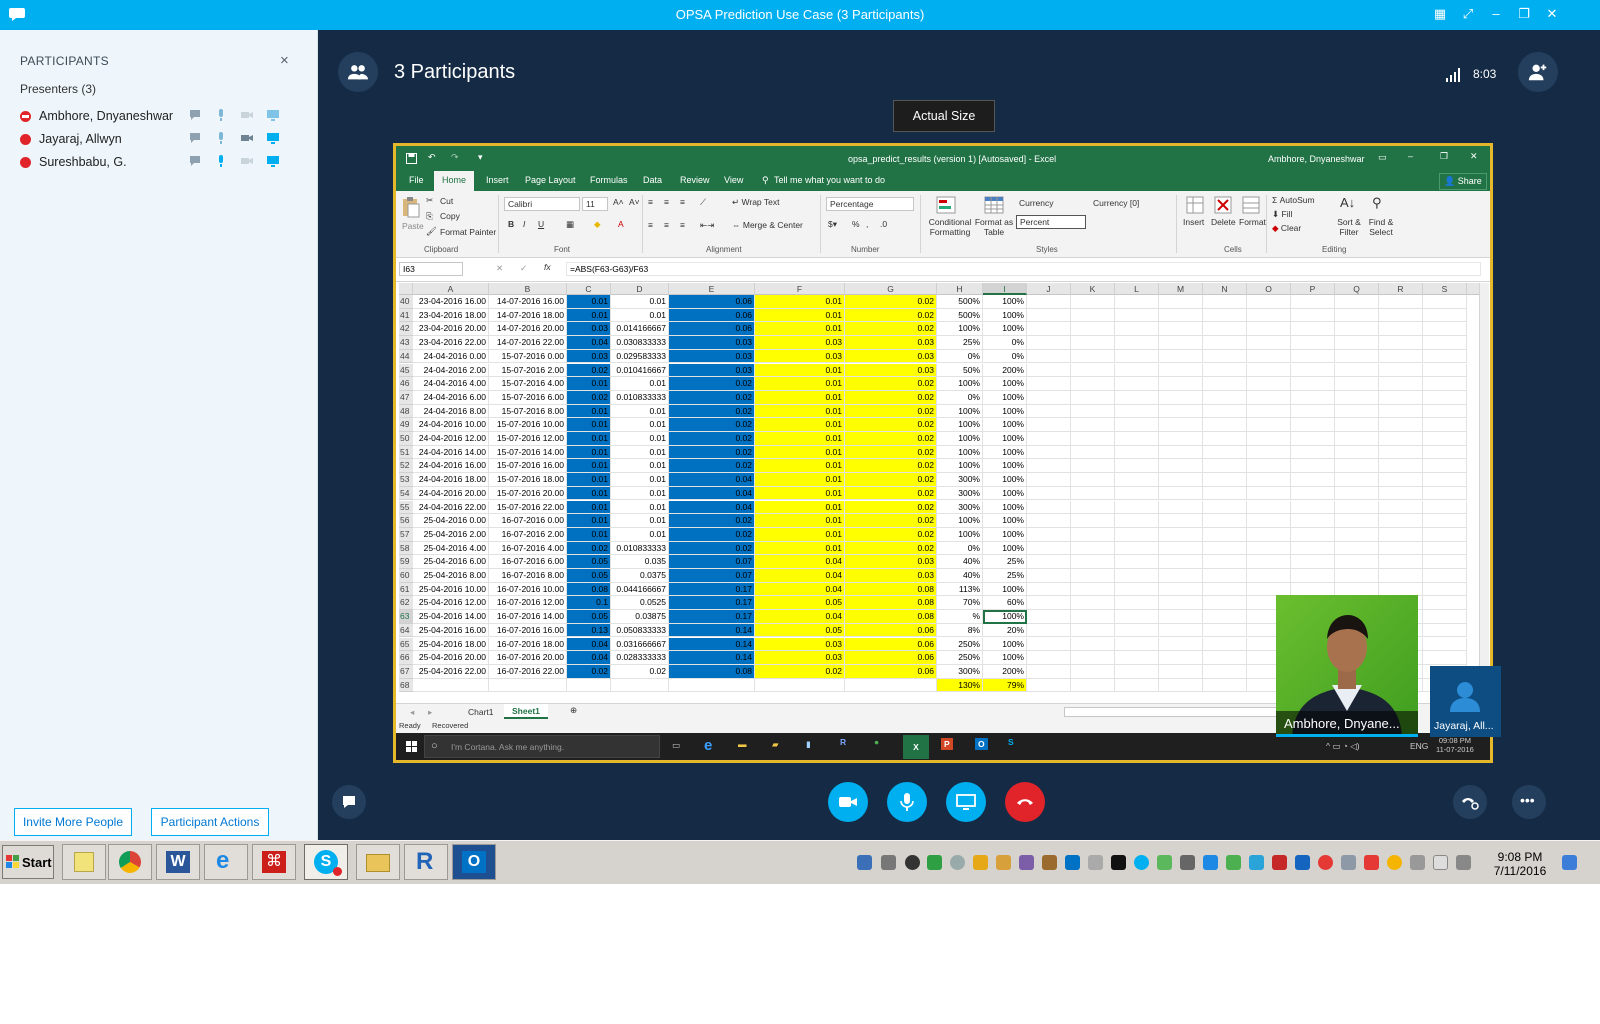 The height and width of the screenshot is (1024, 1600). Describe the element at coordinates (528, 589) in the screenshot. I see `cell: 16-07-2016 10.00` at that location.